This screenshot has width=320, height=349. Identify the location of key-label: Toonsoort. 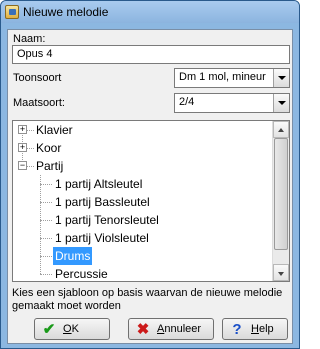
(37, 78).